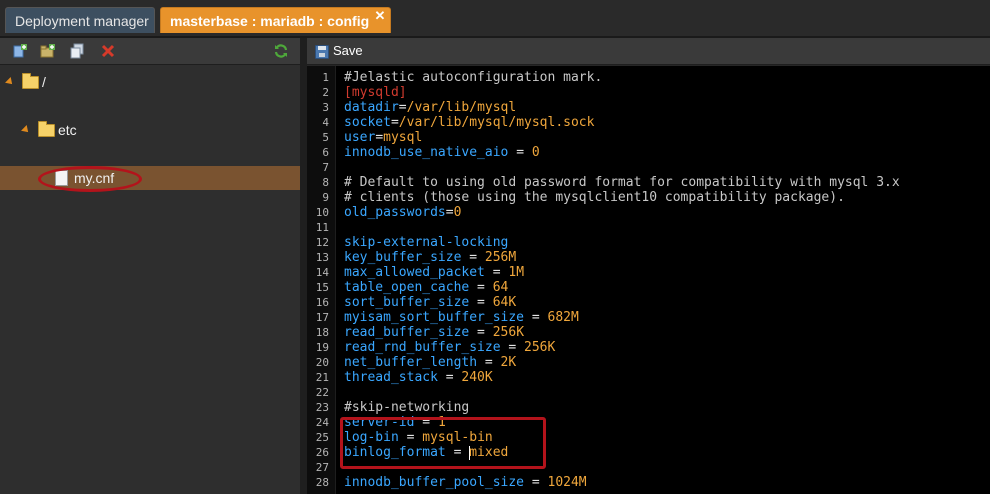 The image size is (990, 494). I want to click on line-number: 1, so click(325, 77).